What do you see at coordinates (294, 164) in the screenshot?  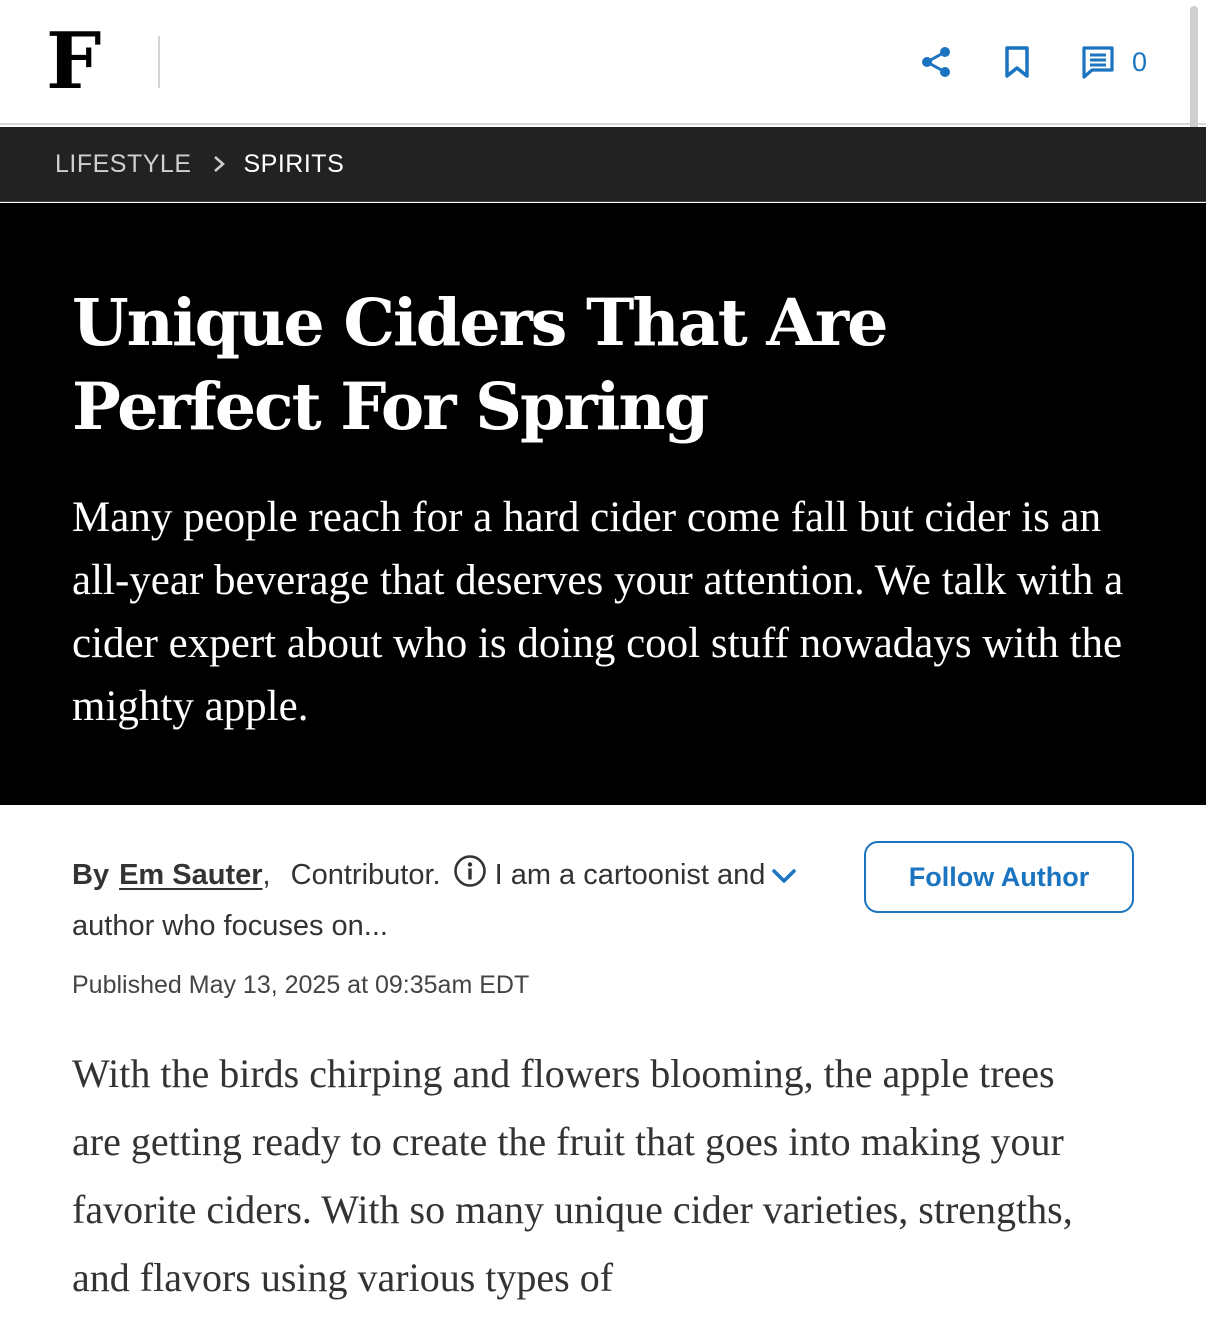 I see `breadcrumb-spirits: SPIRITS` at bounding box center [294, 164].